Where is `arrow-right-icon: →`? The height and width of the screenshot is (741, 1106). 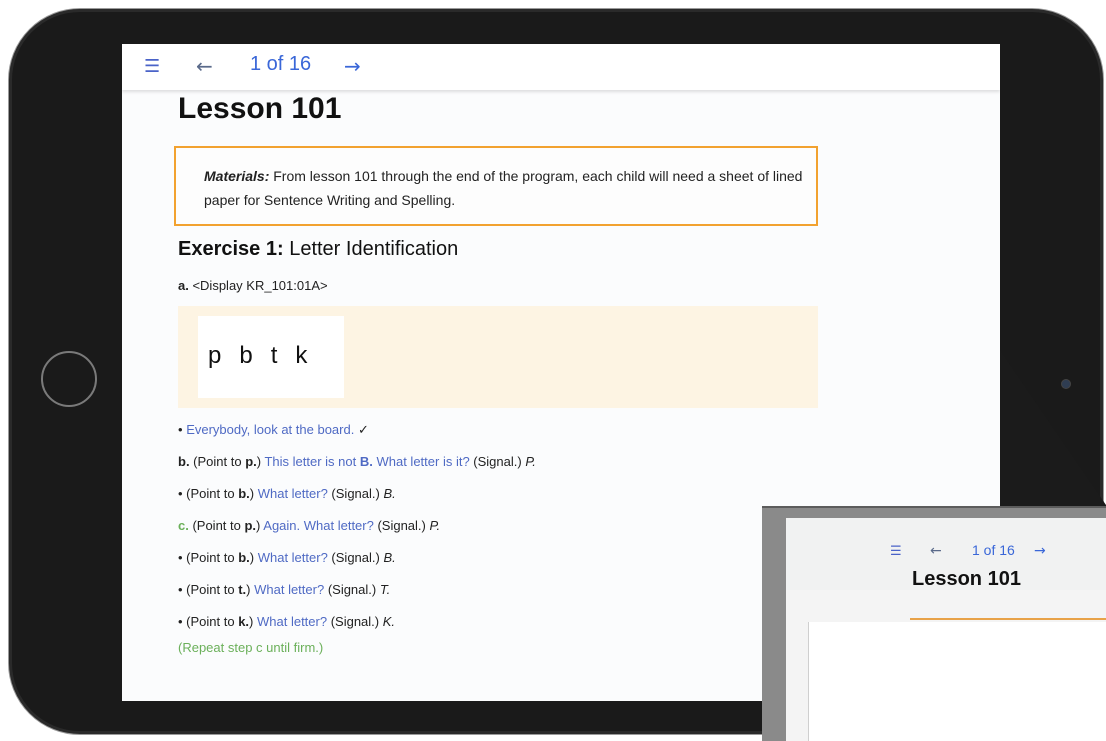
arrow-right-icon: → is located at coordinates (1040, 551).